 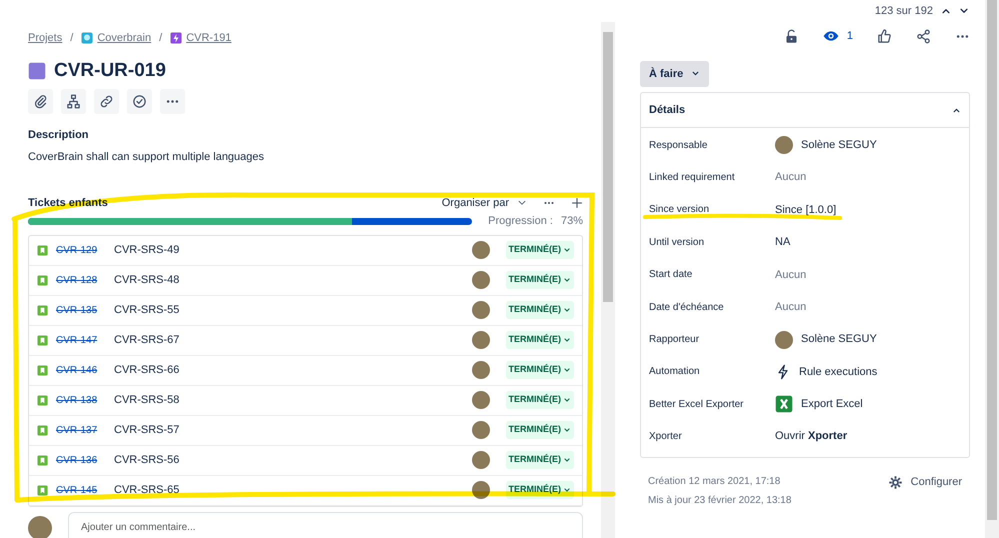 I want to click on breadcrumb-link: Projets, so click(x=45, y=38).